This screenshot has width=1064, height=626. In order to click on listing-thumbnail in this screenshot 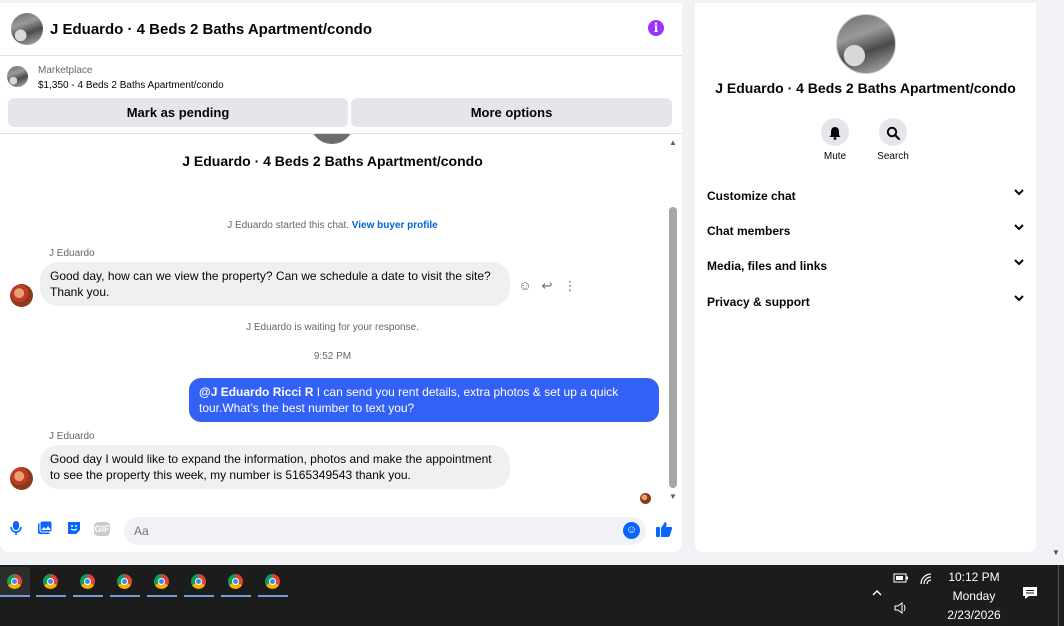, I will do `click(17, 76)`.